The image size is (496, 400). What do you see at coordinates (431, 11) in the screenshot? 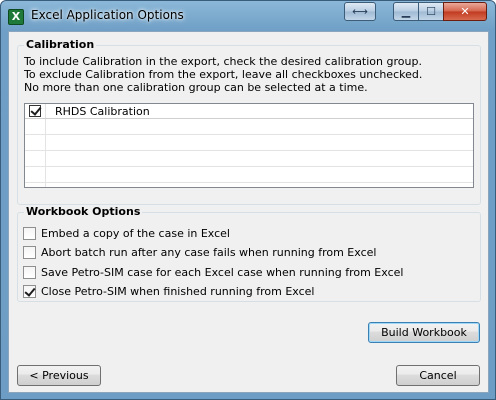
I see `maximize-button: ☐` at bounding box center [431, 11].